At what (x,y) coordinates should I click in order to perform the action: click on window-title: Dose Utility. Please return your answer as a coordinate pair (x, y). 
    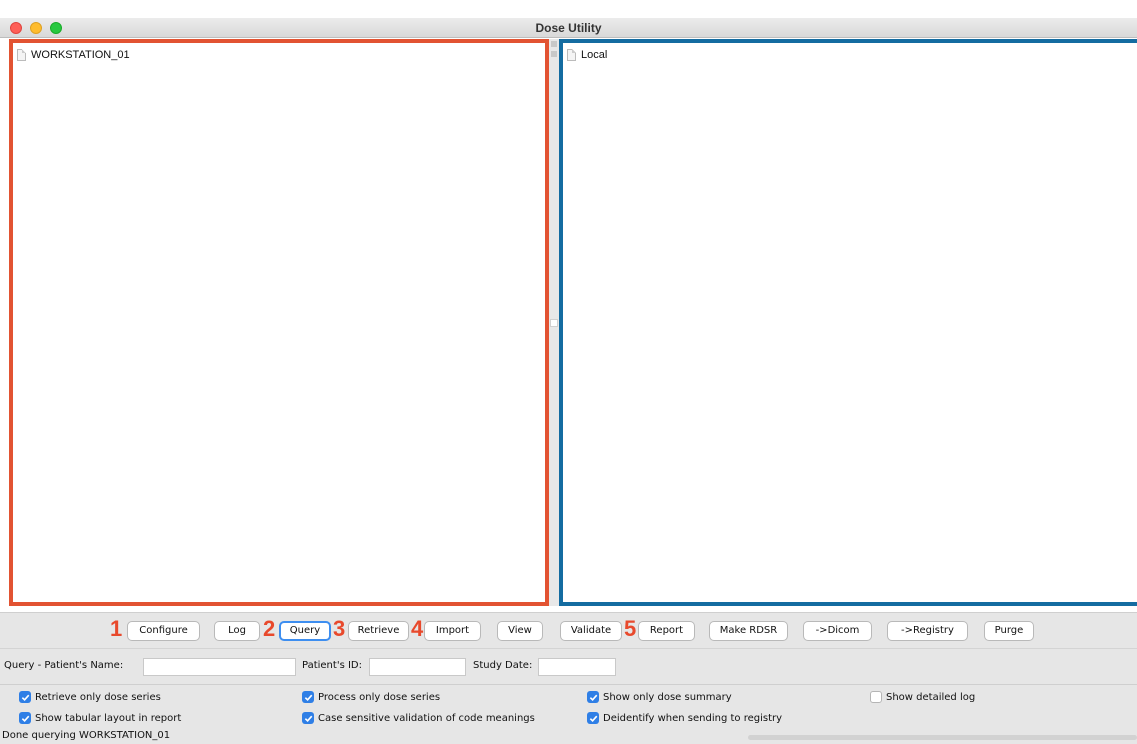
    Looking at the image, I should click on (568, 28).